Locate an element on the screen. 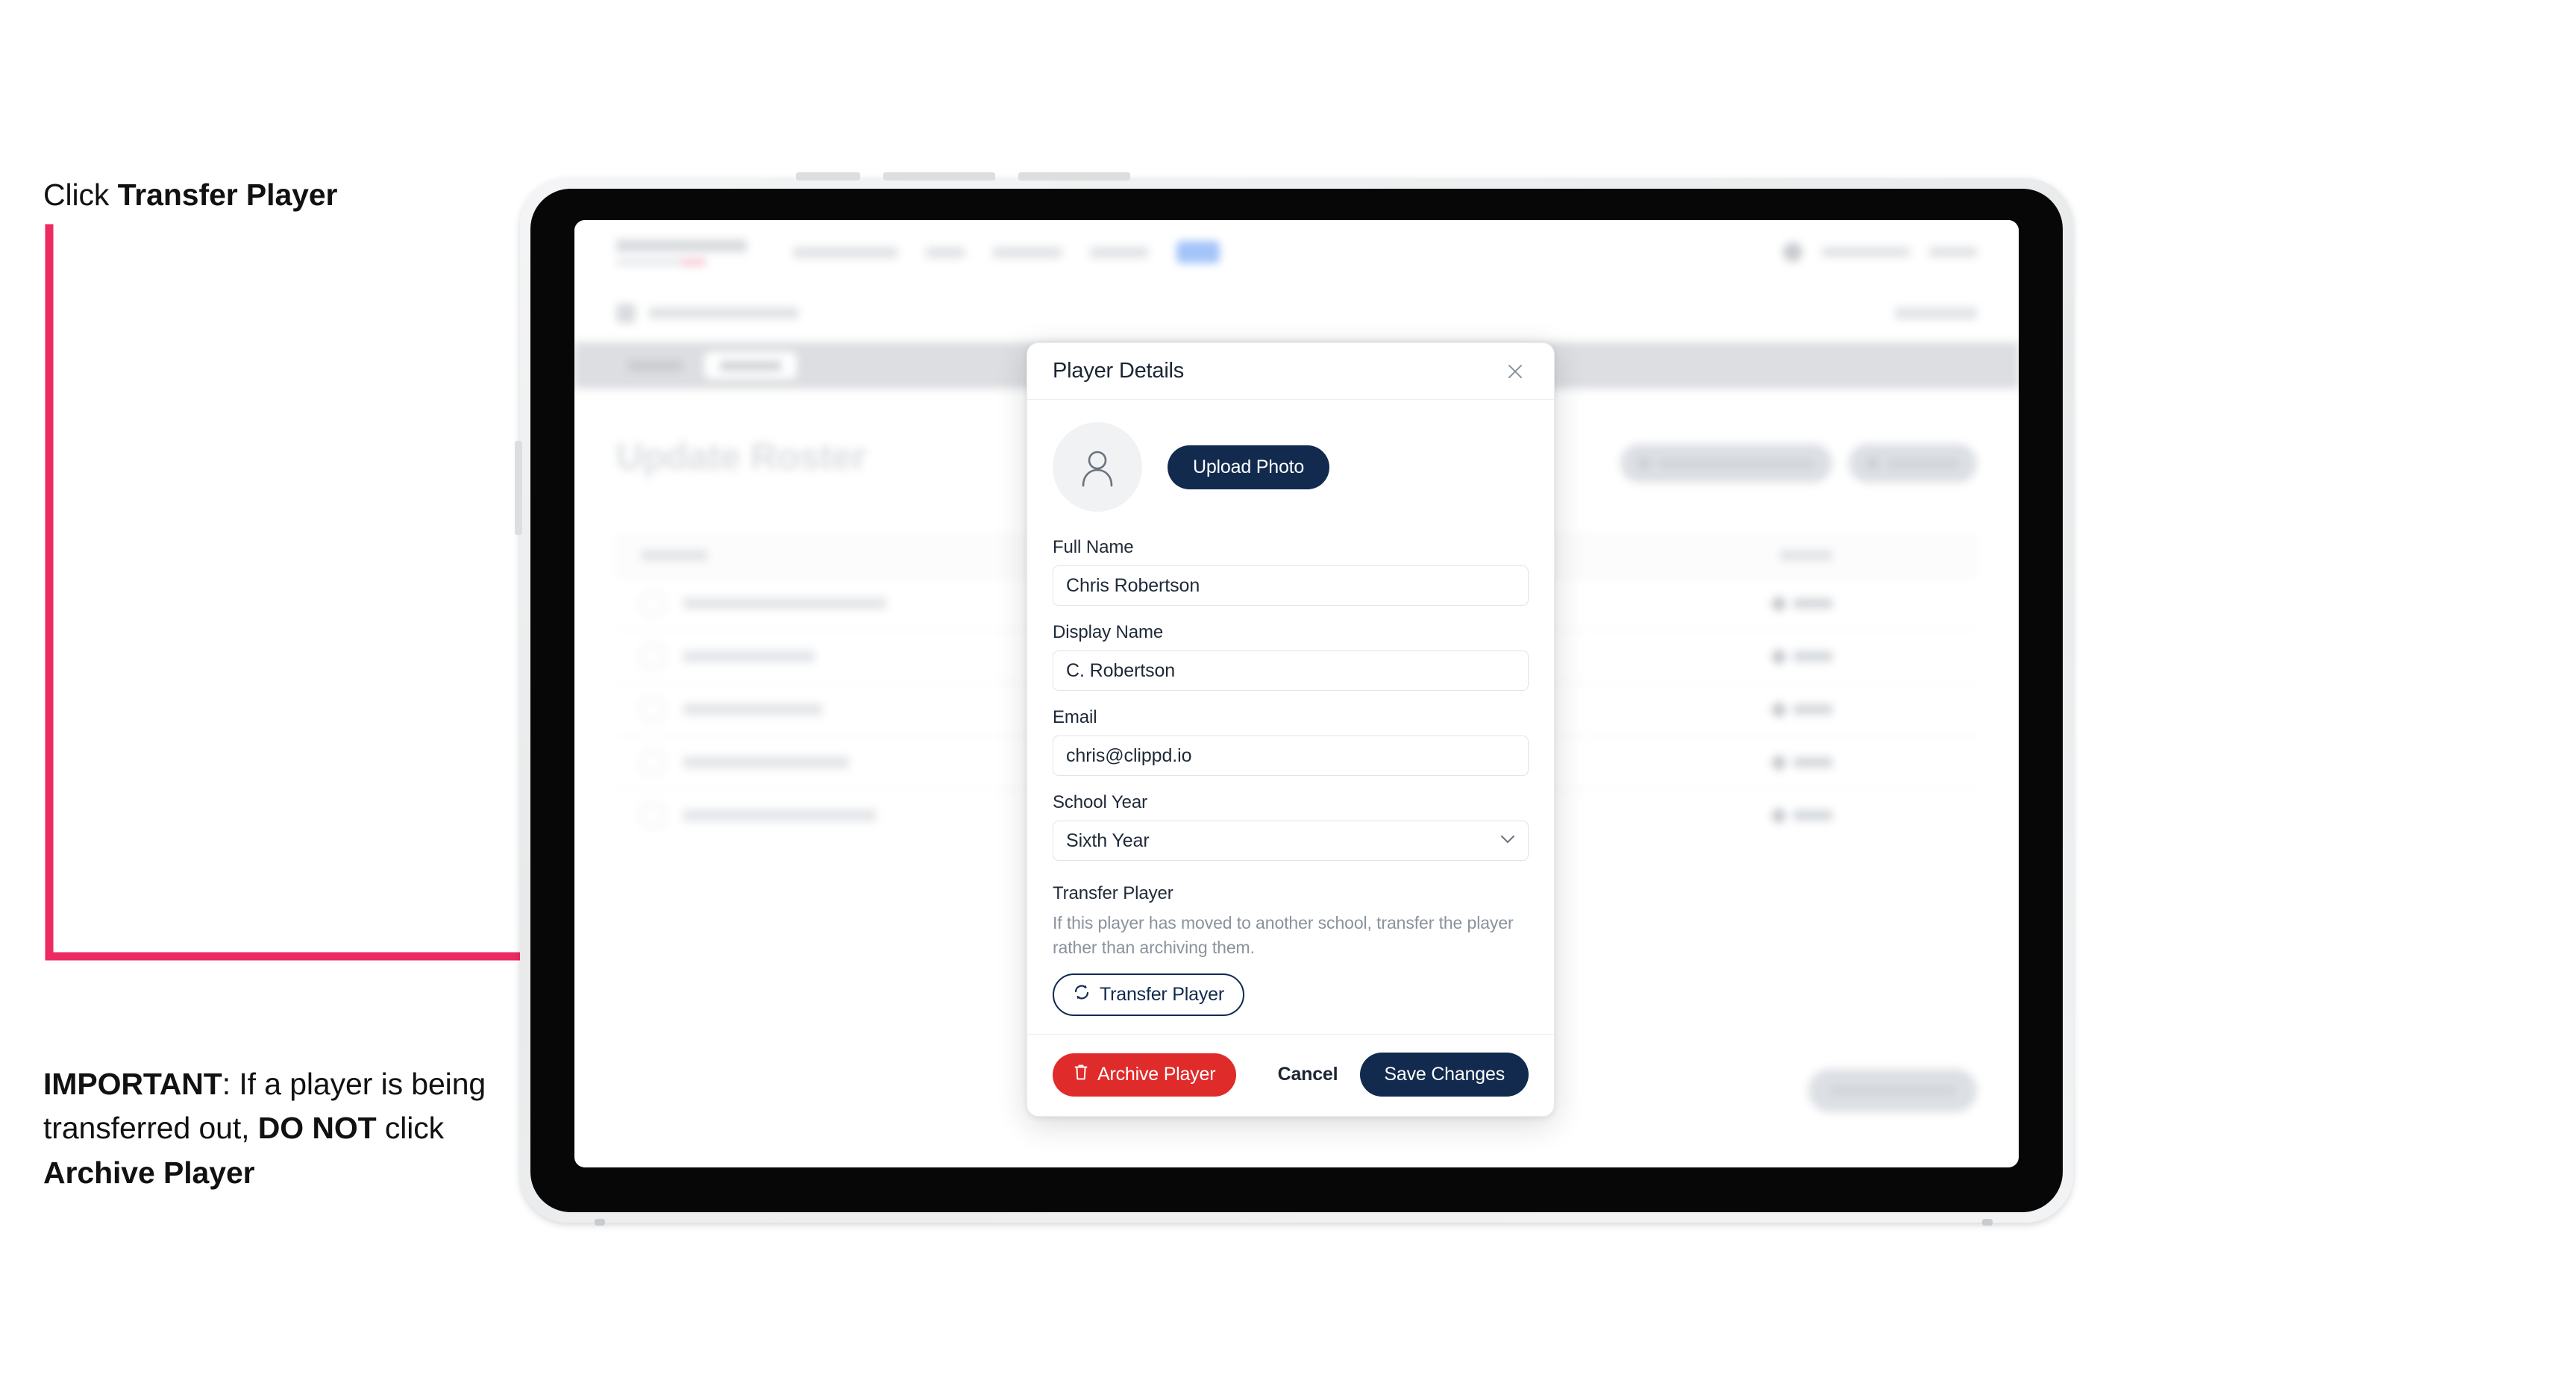  upload-photo-button: Upload Photo is located at coordinates (1249, 467).